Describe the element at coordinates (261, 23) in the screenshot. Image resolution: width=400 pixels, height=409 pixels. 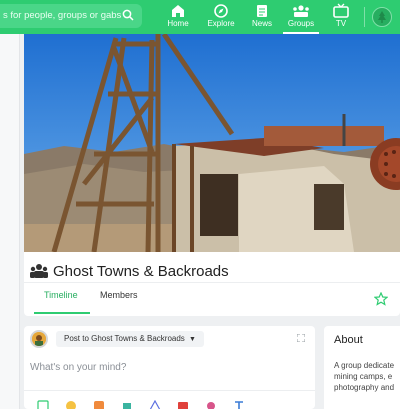
I see `nav-news-label: News` at that location.